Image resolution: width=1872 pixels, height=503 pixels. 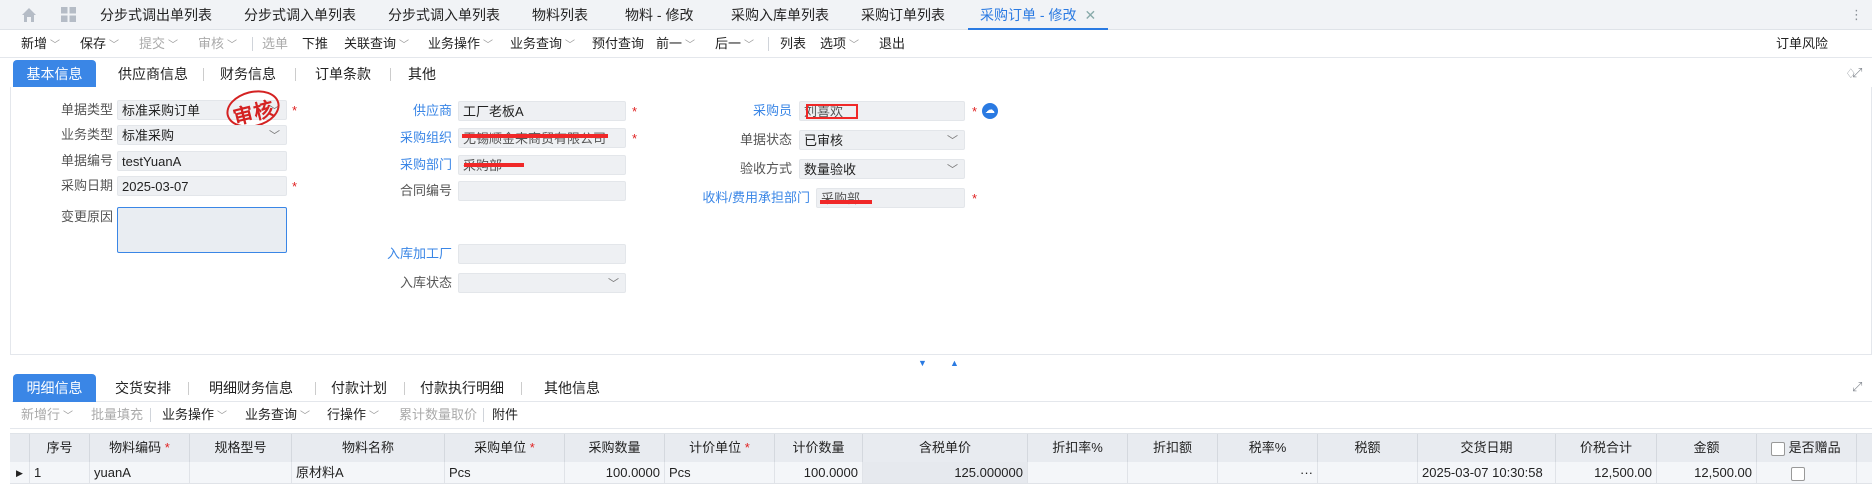 I want to click on cell-price-unit: Pcs, so click(x=720, y=473).